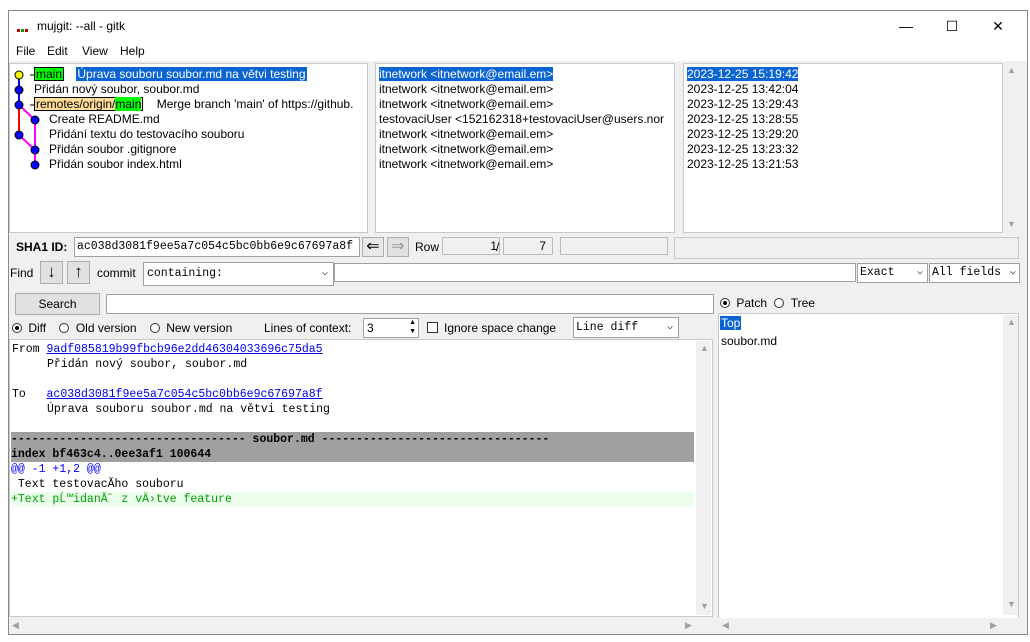 Image resolution: width=1030 pixels, height=642 pixels. Describe the element at coordinates (57, 51) in the screenshot. I see `menu-edit: Edit` at that location.